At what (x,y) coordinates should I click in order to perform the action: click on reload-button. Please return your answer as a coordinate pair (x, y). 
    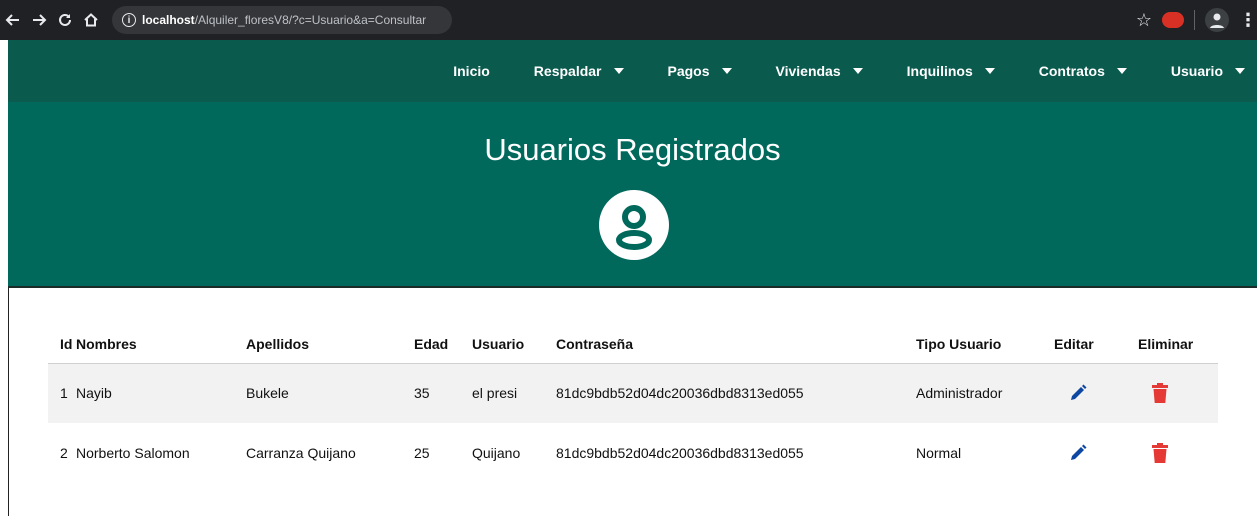
    Looking at the image, I should click on (65, 20).